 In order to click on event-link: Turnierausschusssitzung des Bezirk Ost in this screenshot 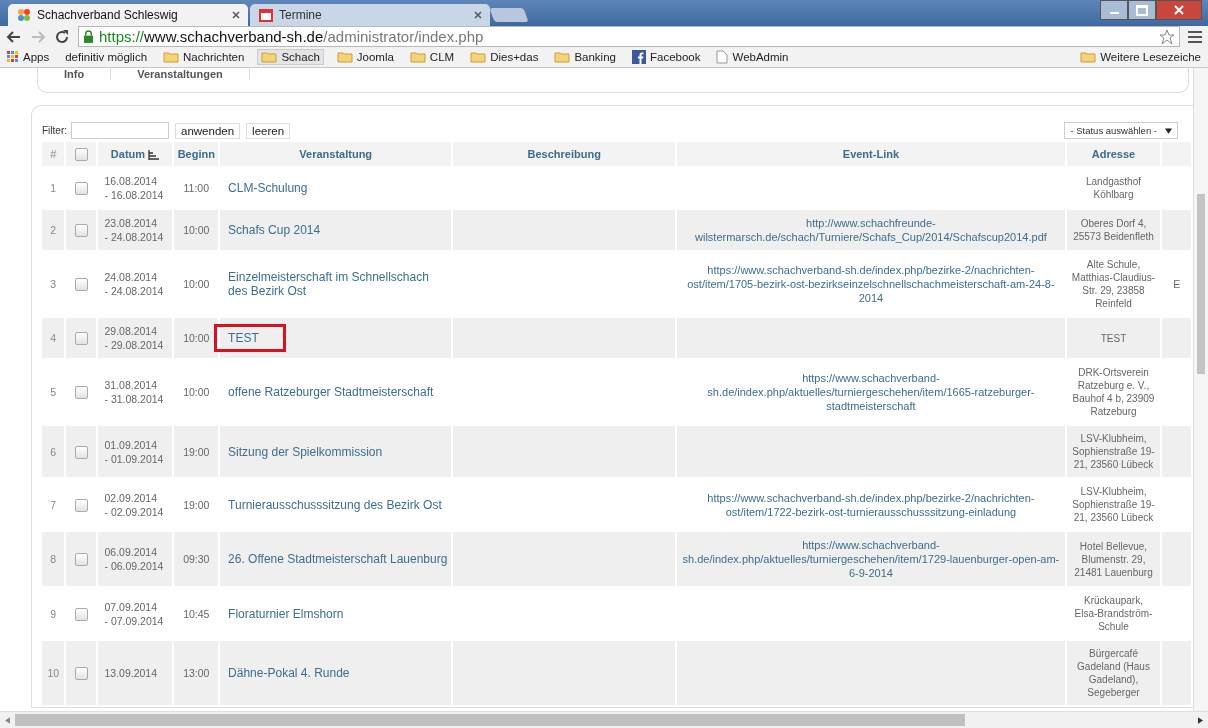, I will do `click(335, 504)`.